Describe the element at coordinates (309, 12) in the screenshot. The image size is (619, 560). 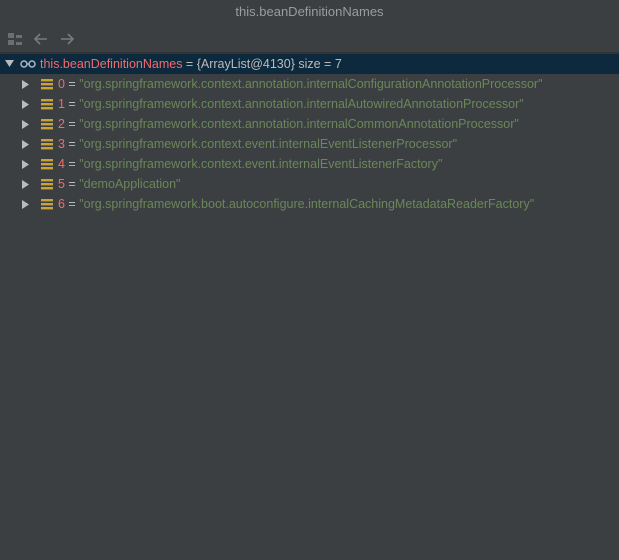
I see `window-title: this.beanDefinitionNames` at that location.